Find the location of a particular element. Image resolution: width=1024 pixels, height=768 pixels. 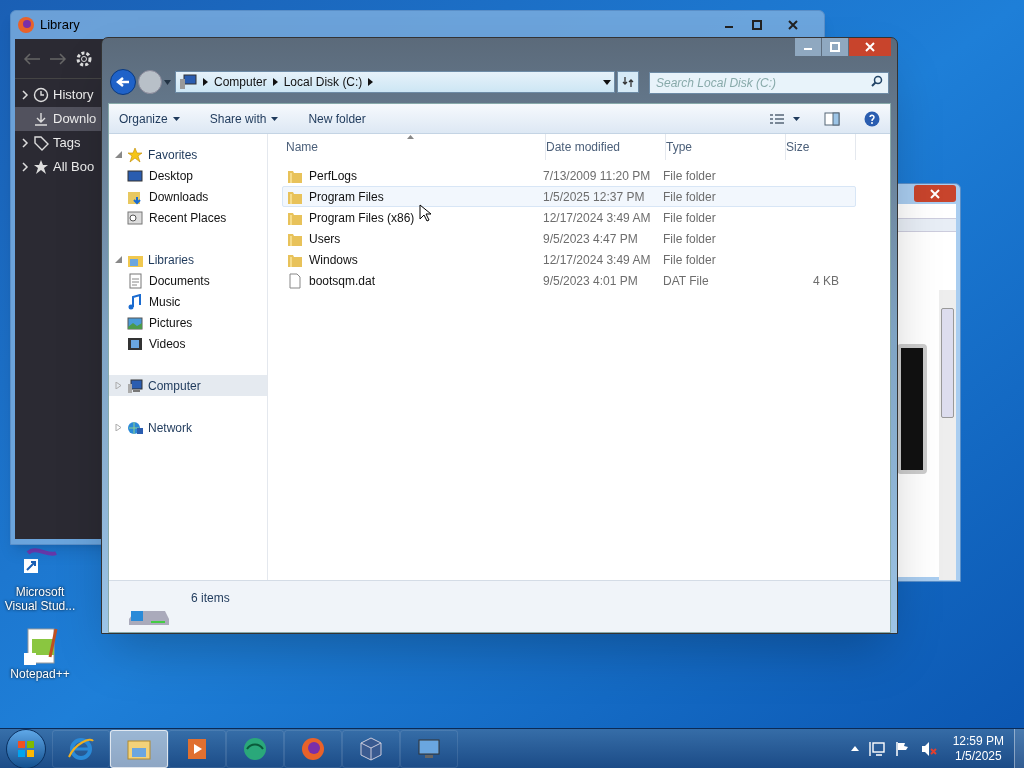

nav-item: Favorites is located at coordinates (188, 154).